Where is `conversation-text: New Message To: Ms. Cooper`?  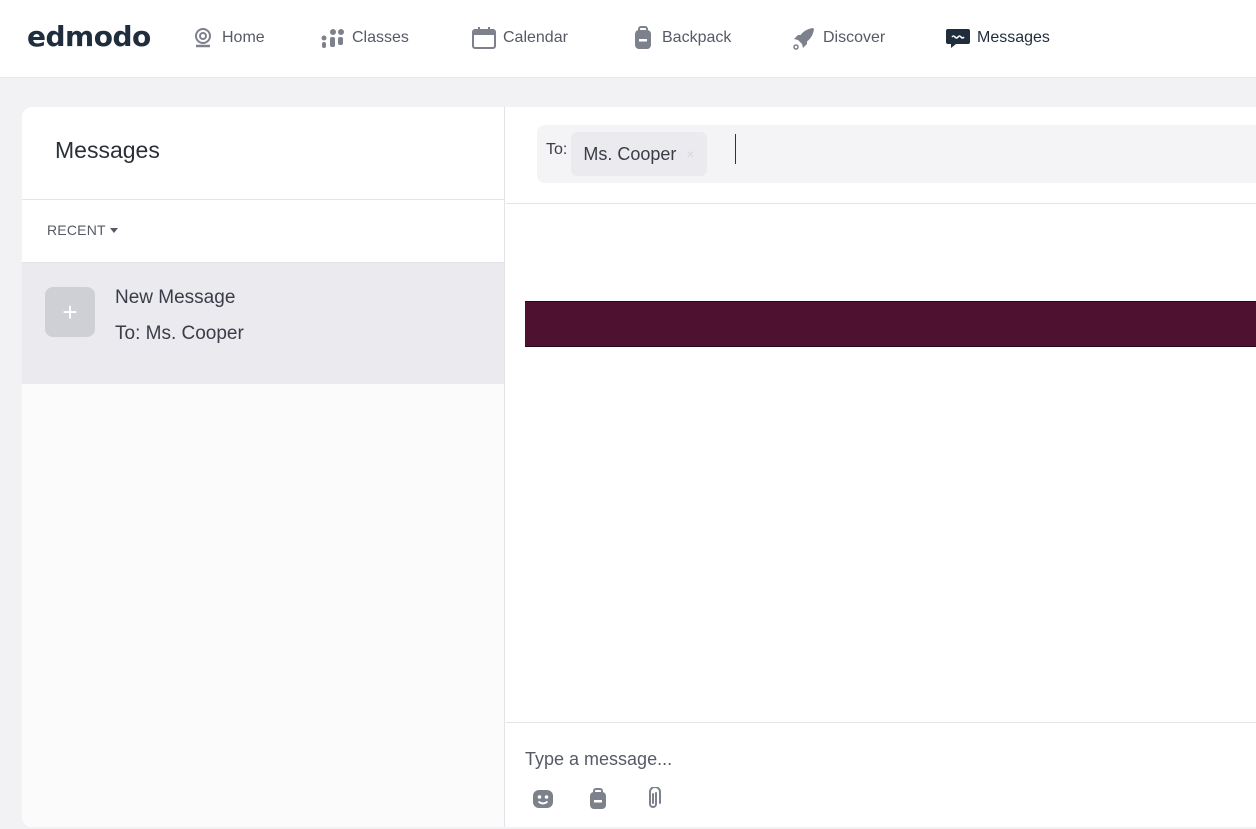 conversation-text: New Message To: Ms. Cooper is located at coordinates (179, 316).